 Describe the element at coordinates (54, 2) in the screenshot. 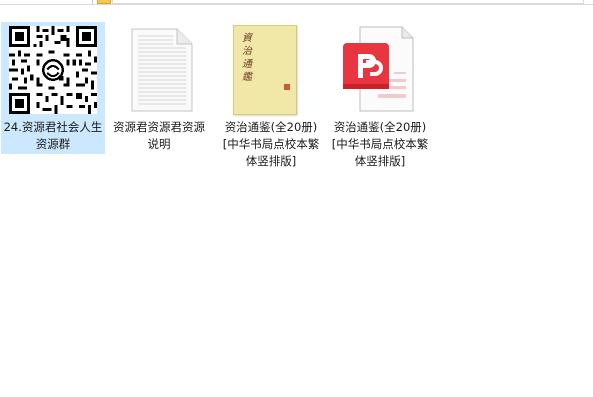

I see `back-arrow-icon: ←` at that location.